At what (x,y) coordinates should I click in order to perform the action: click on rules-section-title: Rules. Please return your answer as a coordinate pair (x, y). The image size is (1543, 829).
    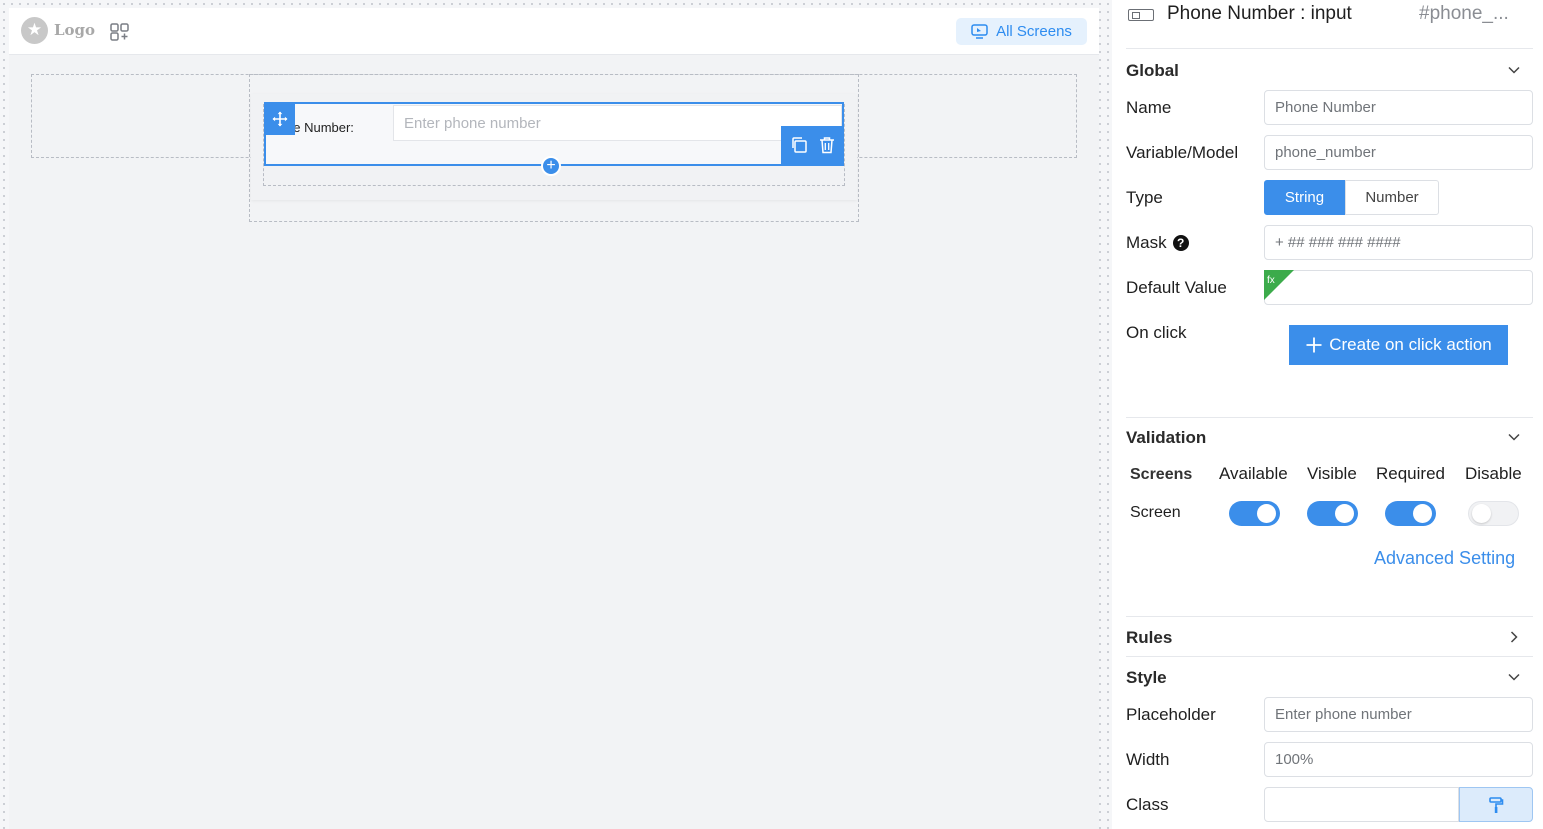
    Looking at the image, I should click on (1149, 638).